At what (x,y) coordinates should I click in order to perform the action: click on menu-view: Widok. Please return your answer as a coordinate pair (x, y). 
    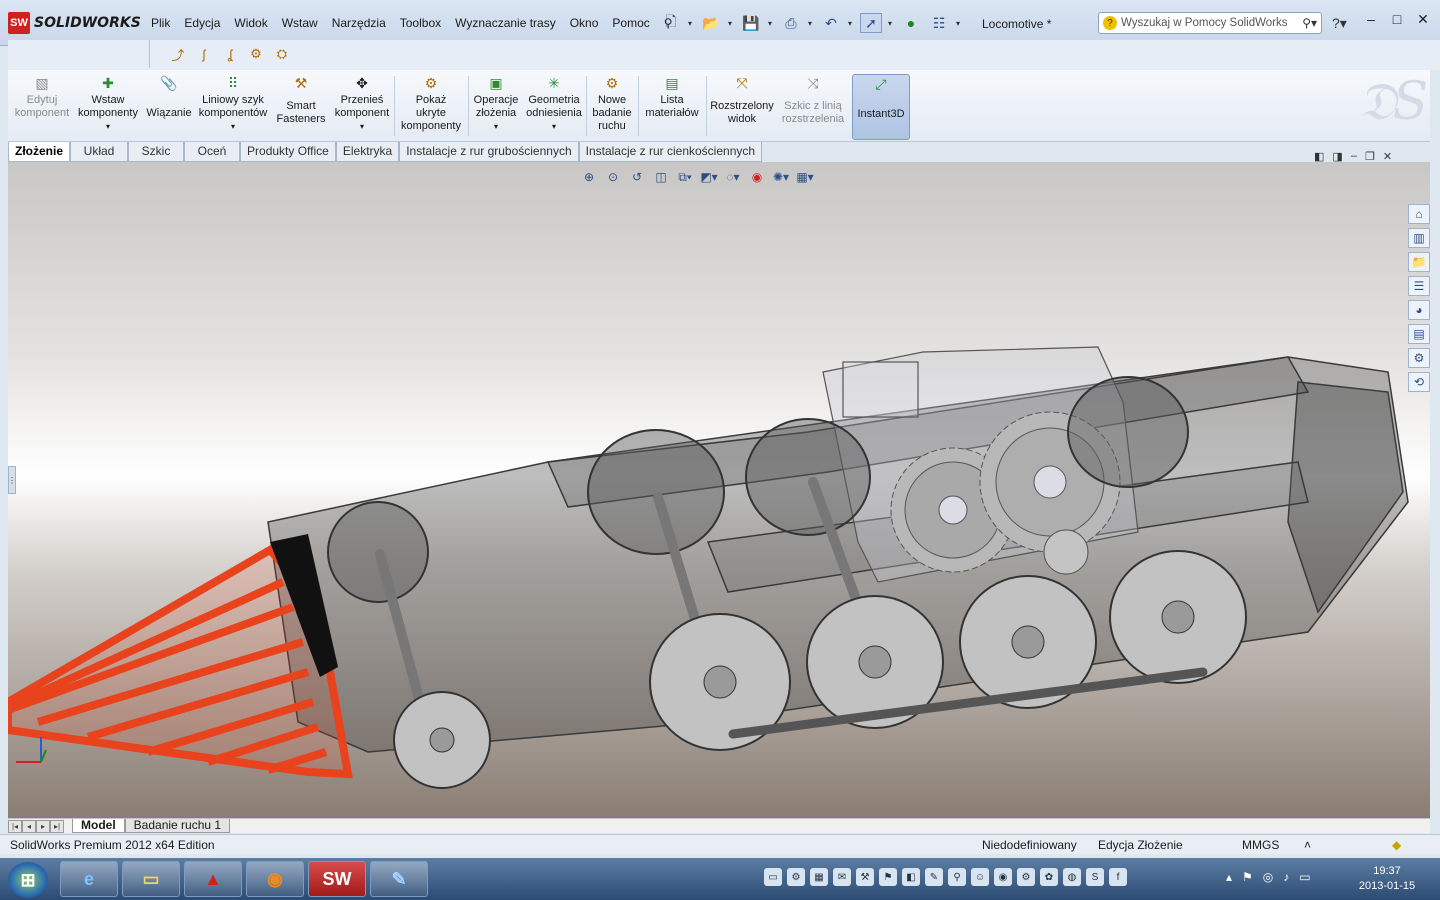
    Looking at the image, I should click on (250, 23).